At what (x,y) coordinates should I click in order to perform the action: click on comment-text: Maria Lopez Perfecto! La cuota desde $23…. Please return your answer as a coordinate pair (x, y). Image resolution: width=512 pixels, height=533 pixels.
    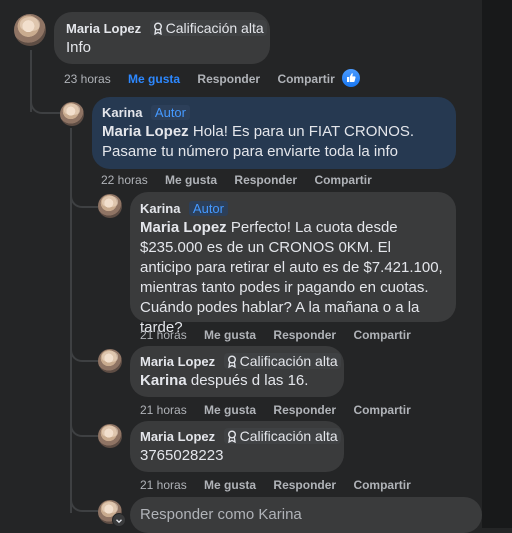
    Looking at the image, I should click on (293, 278).